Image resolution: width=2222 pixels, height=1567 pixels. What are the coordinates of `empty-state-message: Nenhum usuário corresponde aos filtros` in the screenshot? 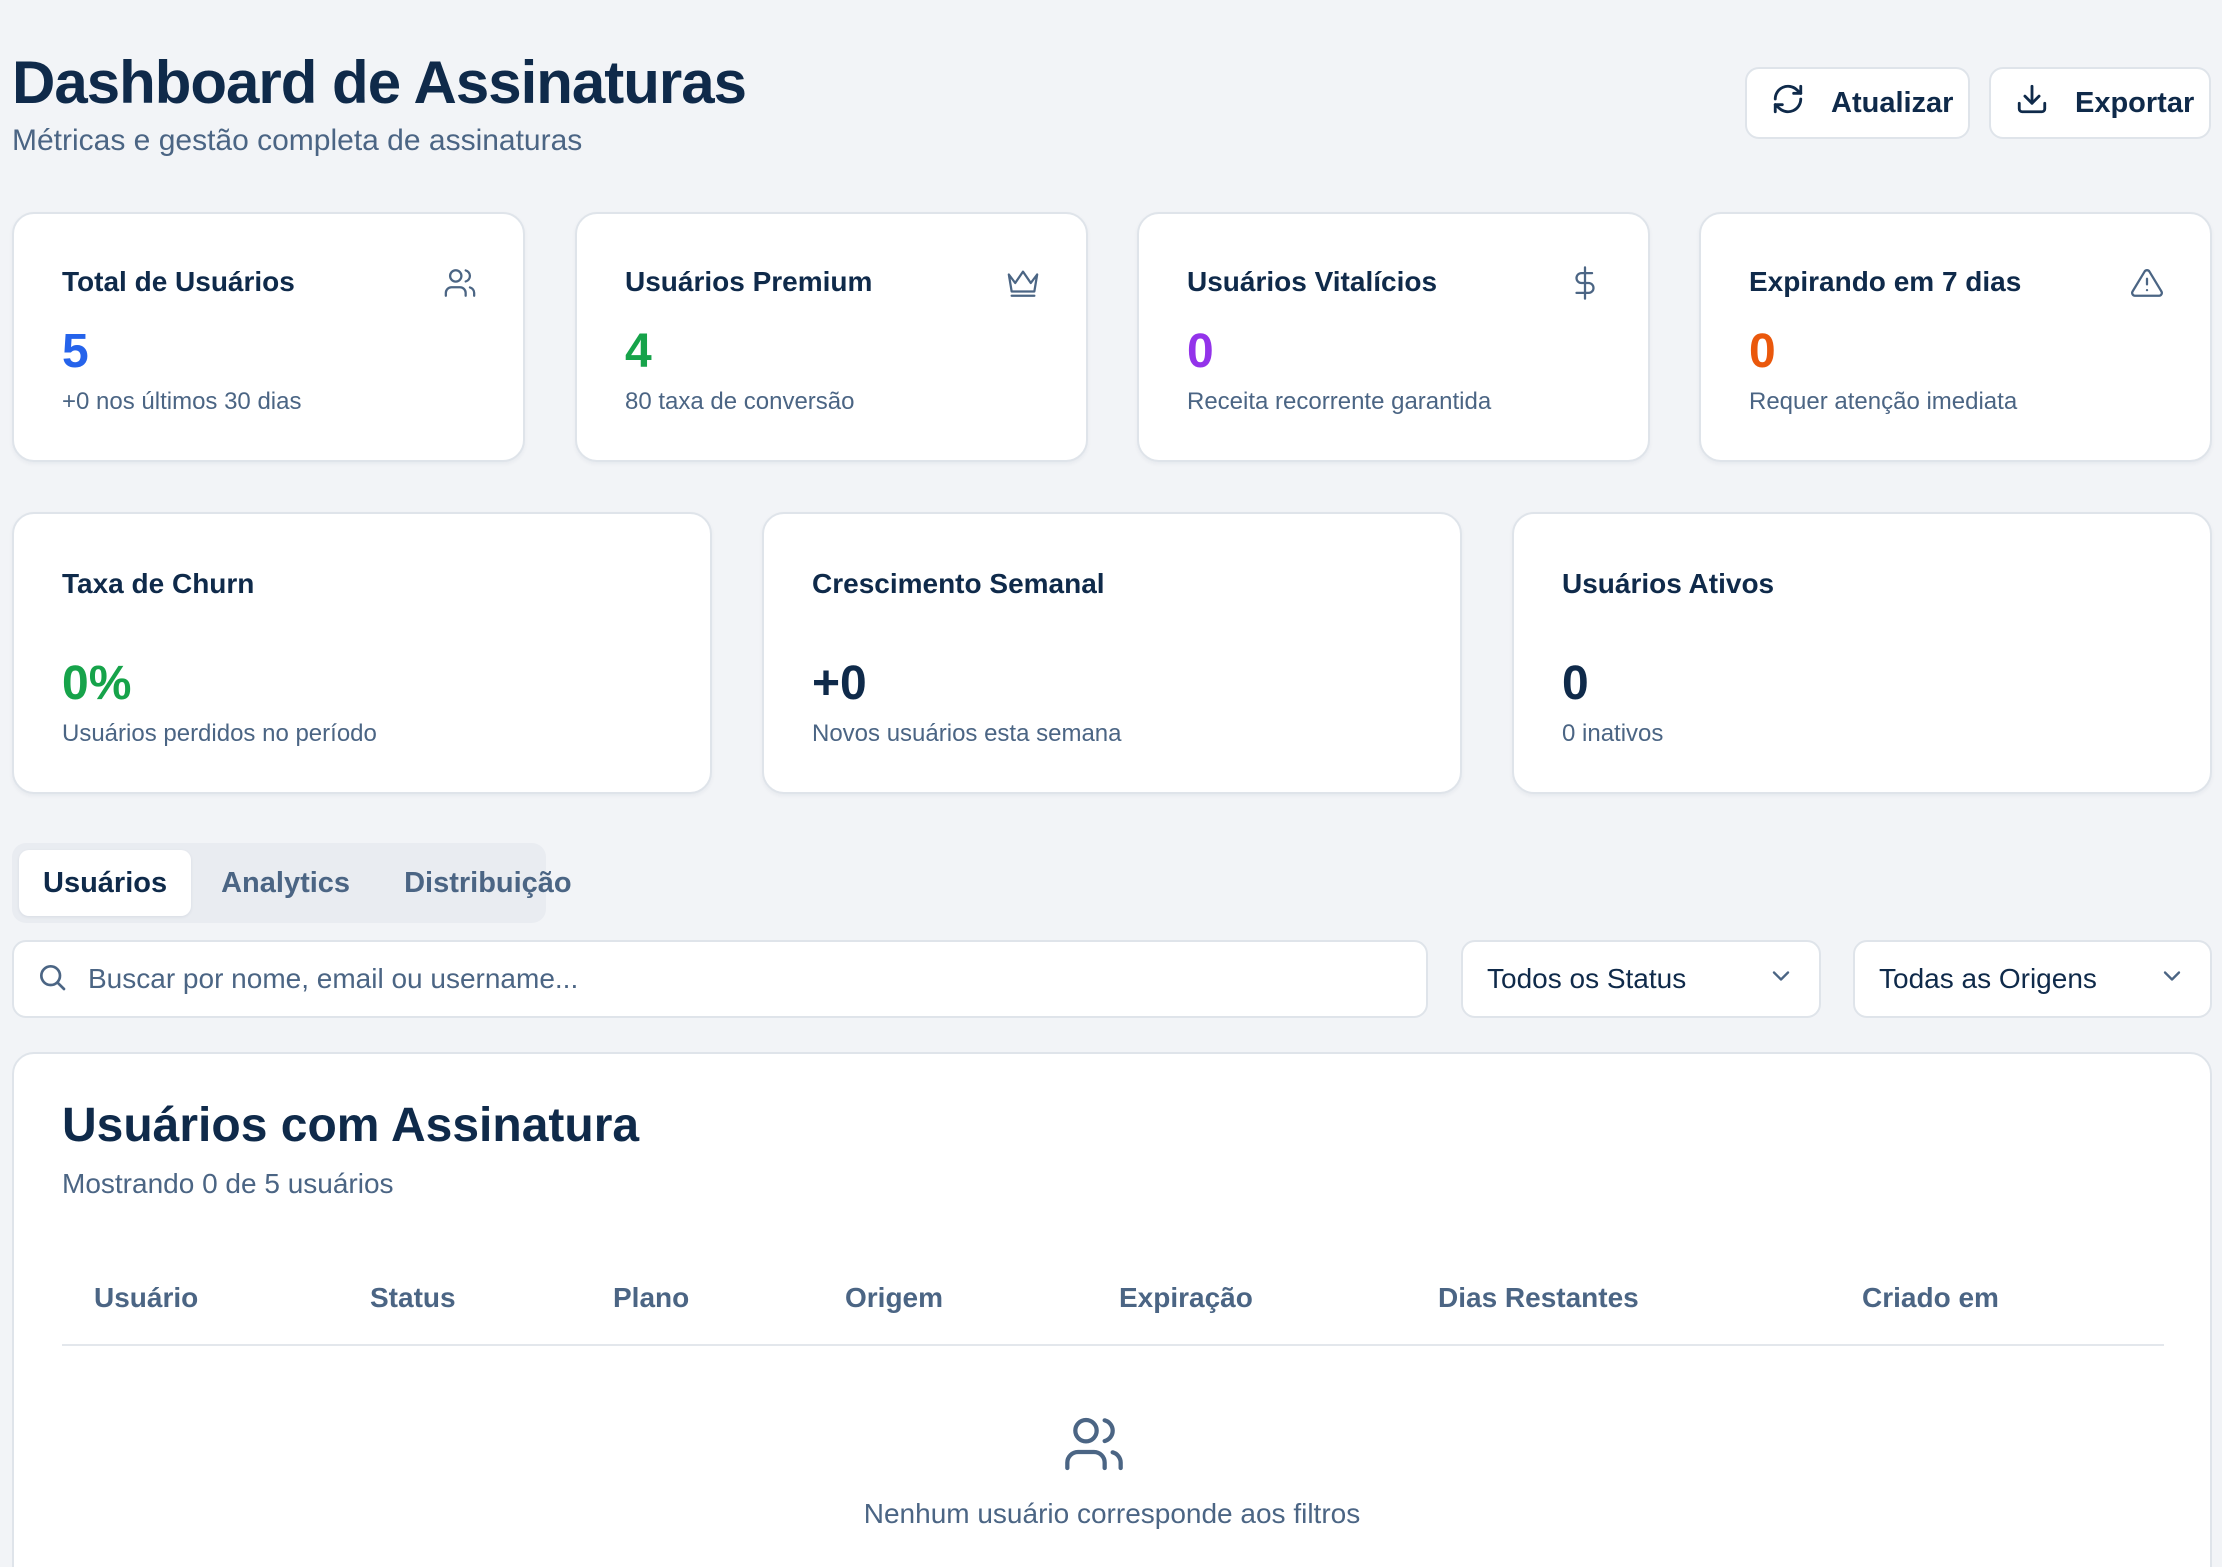 It's located at (1112, 1513).